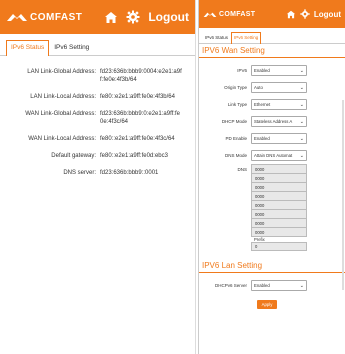 The height and width of the screenshot is (354, 345). I want to click on dhcp-mode-select: Stateless Address A ⌄, so click(279, 121).